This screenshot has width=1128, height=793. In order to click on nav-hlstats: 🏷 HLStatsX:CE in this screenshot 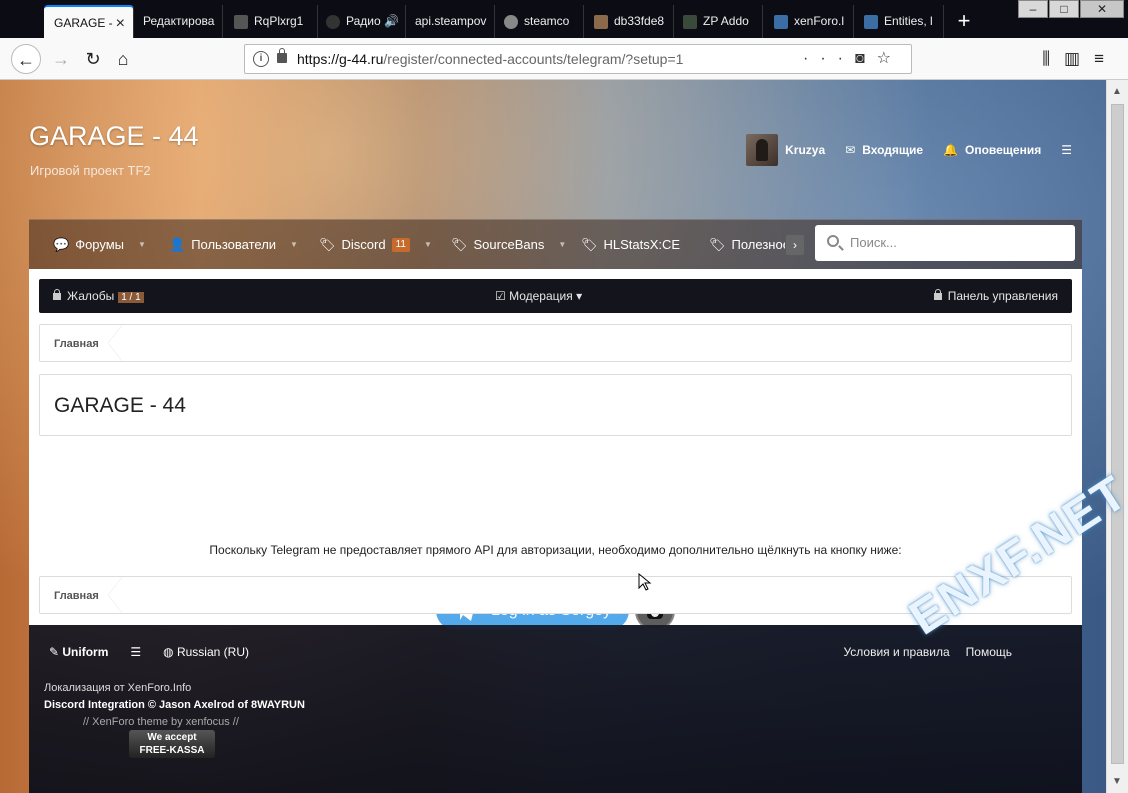, I will do `click(630, 245)`.